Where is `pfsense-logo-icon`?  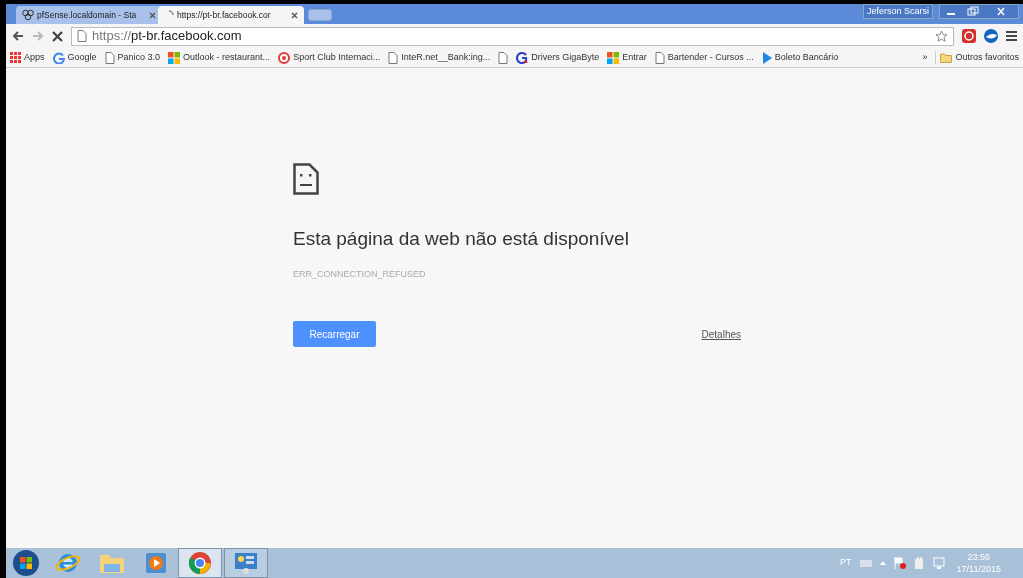
pfsense-logo-icon is located at coordinates (28, 15).